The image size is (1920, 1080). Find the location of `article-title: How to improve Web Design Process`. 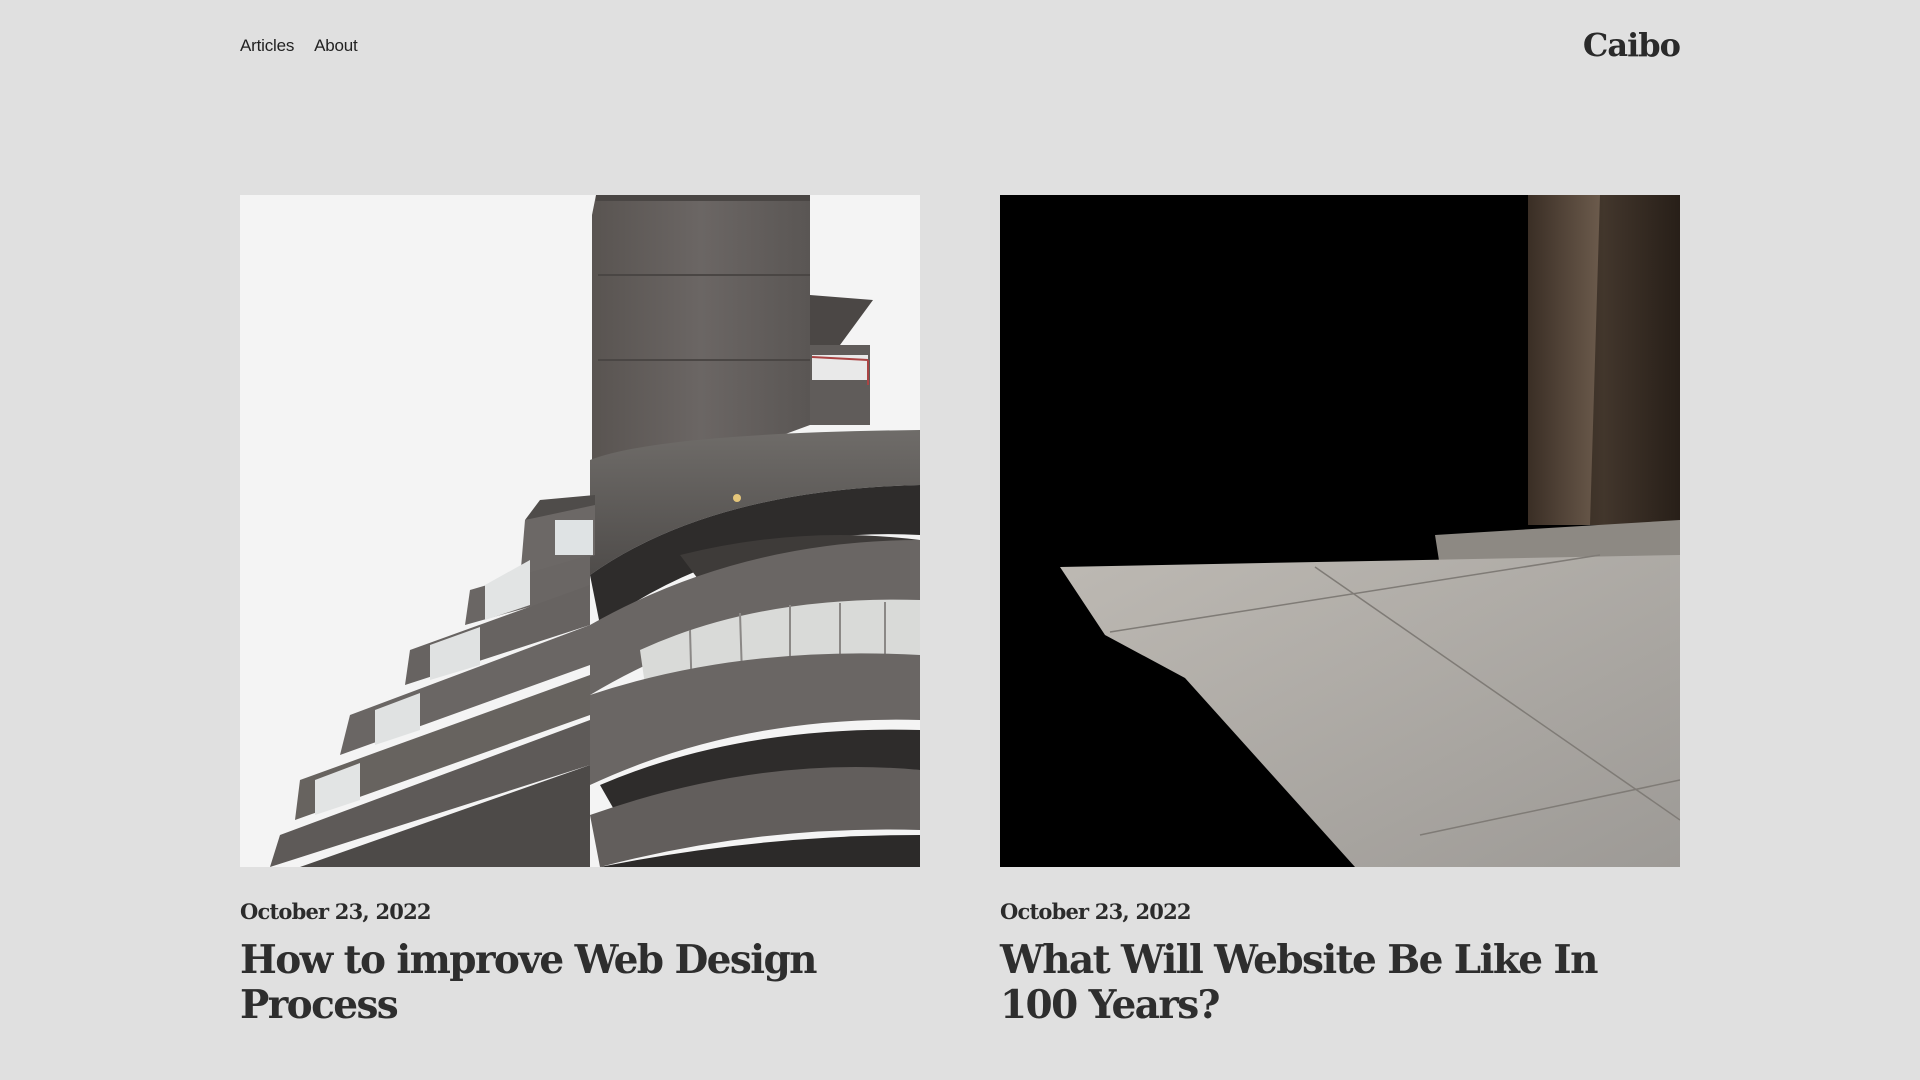

article-title: How to improve Web Design Process is located at coordinates (580, 983).